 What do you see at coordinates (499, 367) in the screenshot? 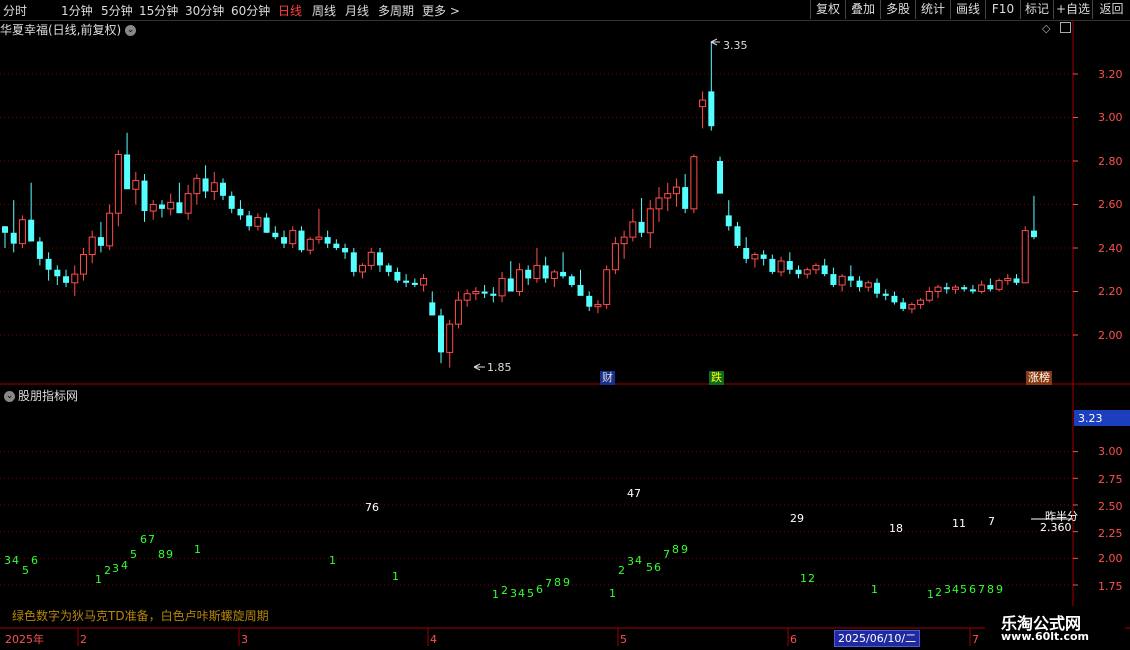
I see `low-label: 1.85` at bounding box center [499, 367].